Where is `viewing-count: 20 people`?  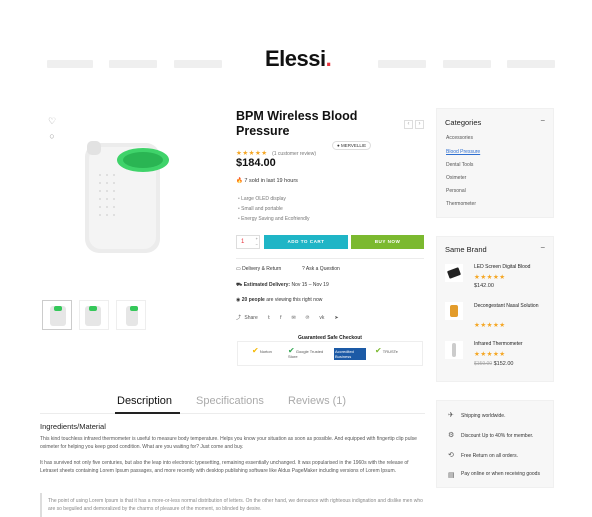
viewing-count: 20 people is located at coordinates (253, 300).